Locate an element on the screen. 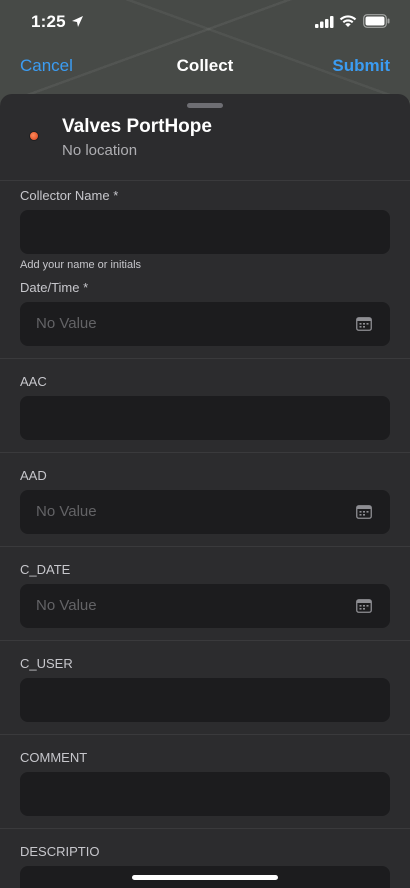  sheet-grabber-handle is located at coordinates (205, 105).